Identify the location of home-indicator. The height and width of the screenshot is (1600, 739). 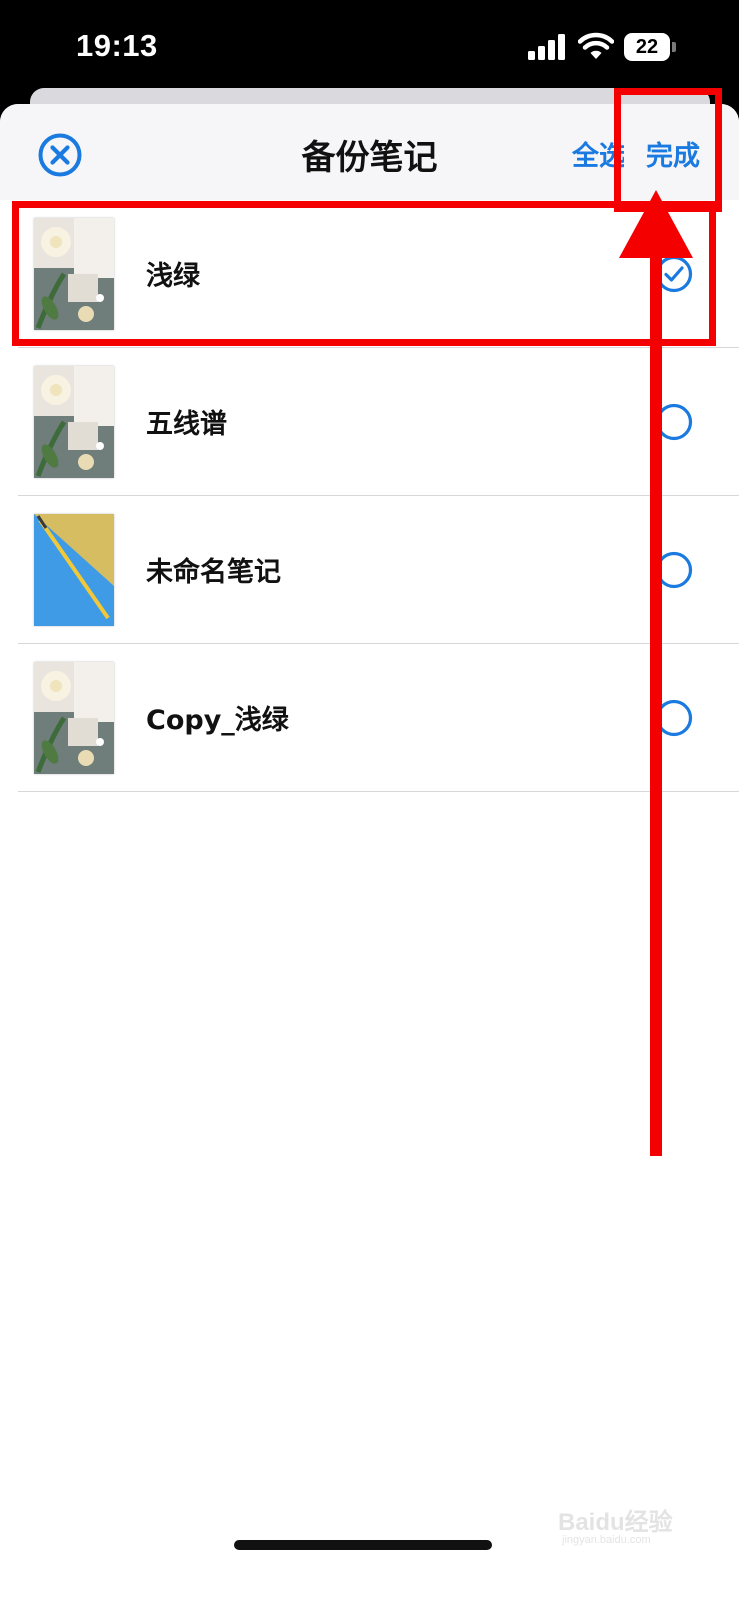
(363, 1545).